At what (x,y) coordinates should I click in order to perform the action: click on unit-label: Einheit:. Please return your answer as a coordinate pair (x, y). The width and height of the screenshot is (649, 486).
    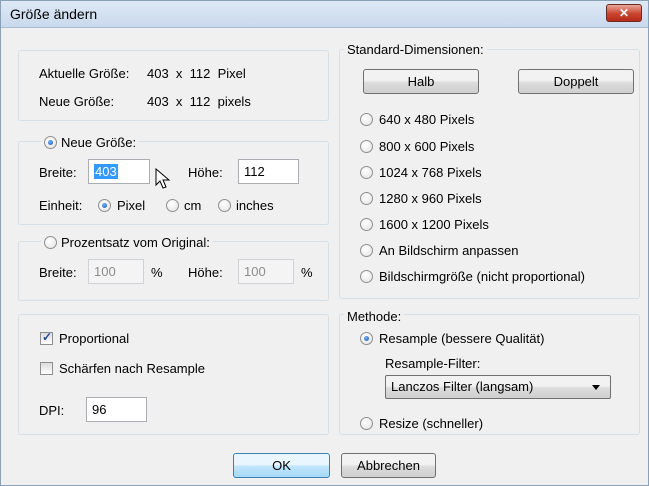
    Looking at the image, I should click on (61, 205).